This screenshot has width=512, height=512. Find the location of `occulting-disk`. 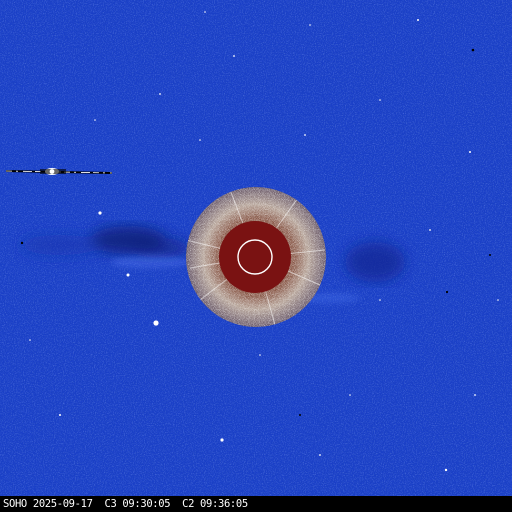

occulting-disk is located at coordinates (255, 257).